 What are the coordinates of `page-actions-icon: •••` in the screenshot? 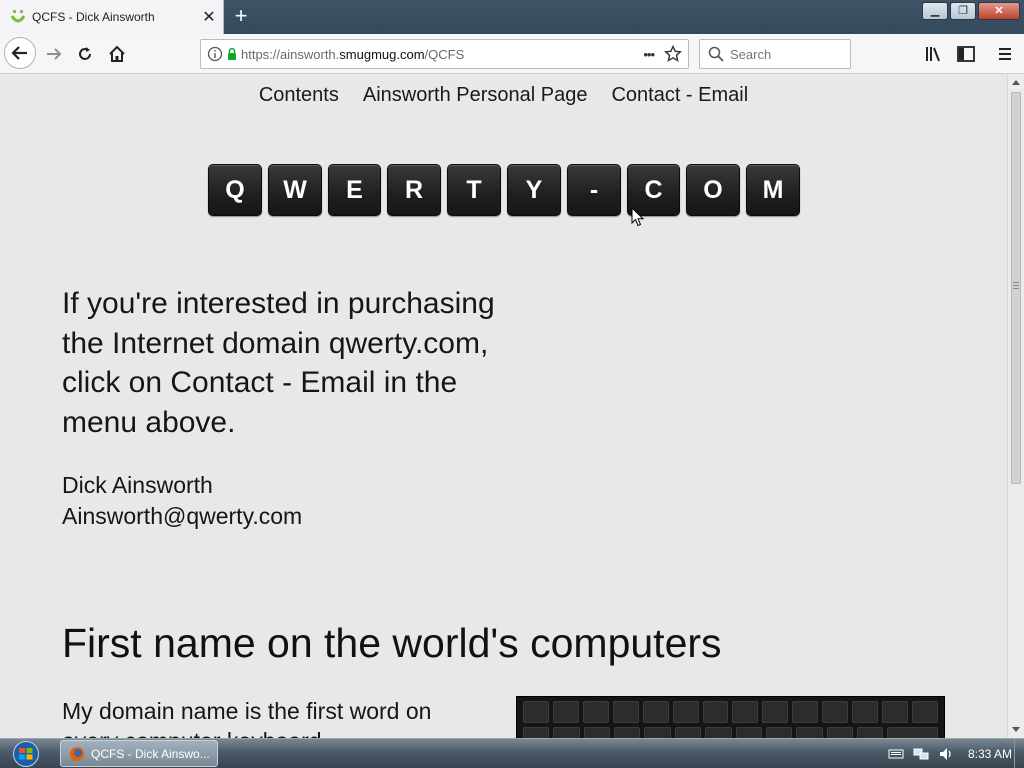 It's located at (649, 54).